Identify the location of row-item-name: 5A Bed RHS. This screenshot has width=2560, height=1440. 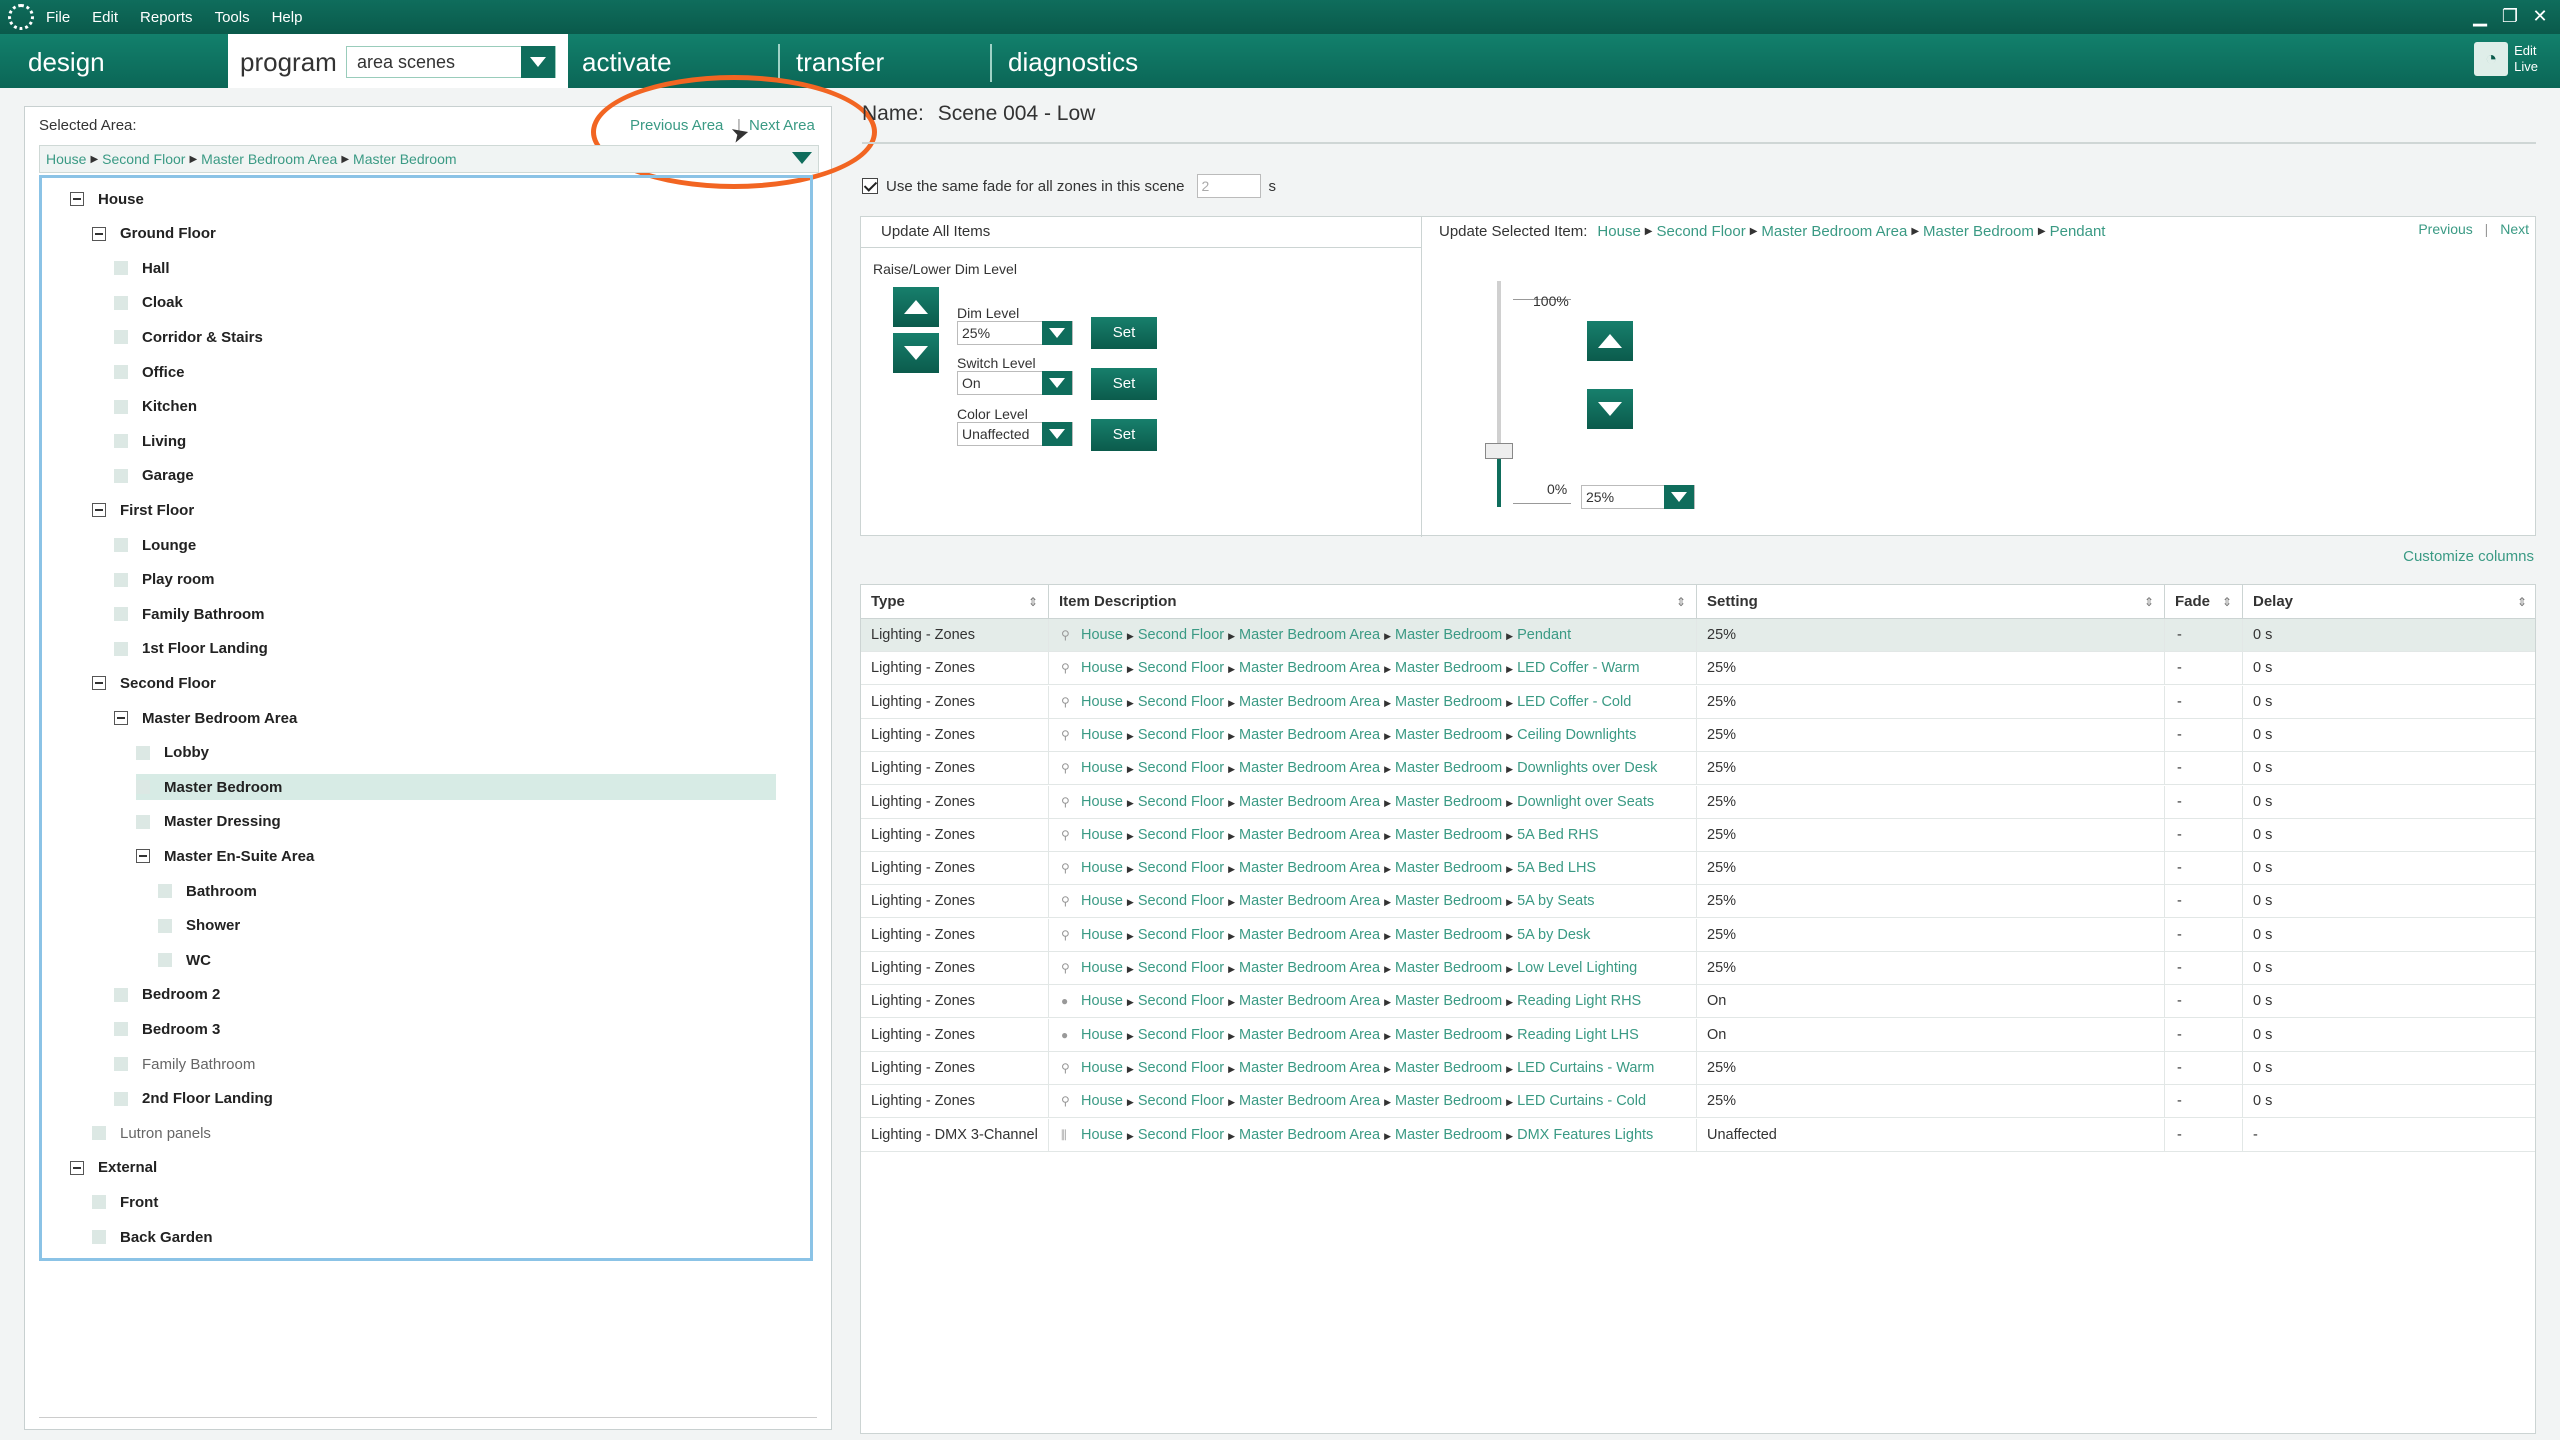
(1557, 835).